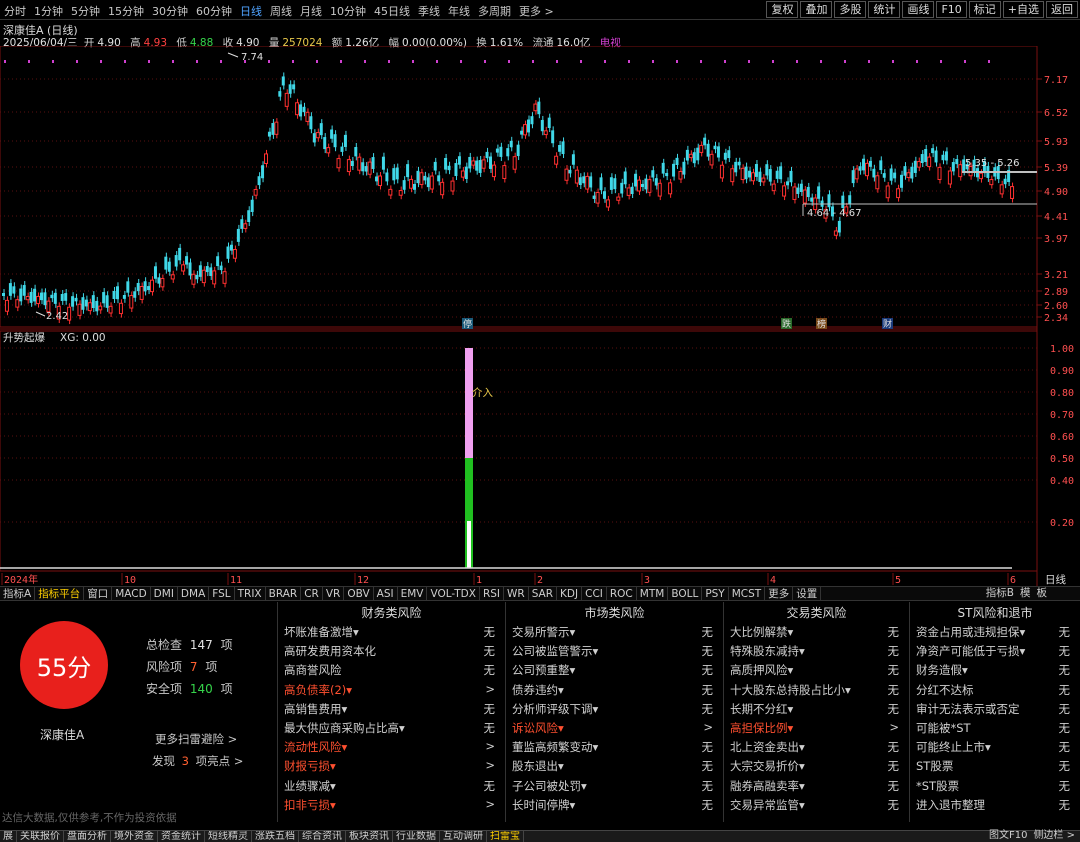 The height and width of the screenshot is (842, 1080). I want to click on period-tab: 15分钟, so click(126, 11).